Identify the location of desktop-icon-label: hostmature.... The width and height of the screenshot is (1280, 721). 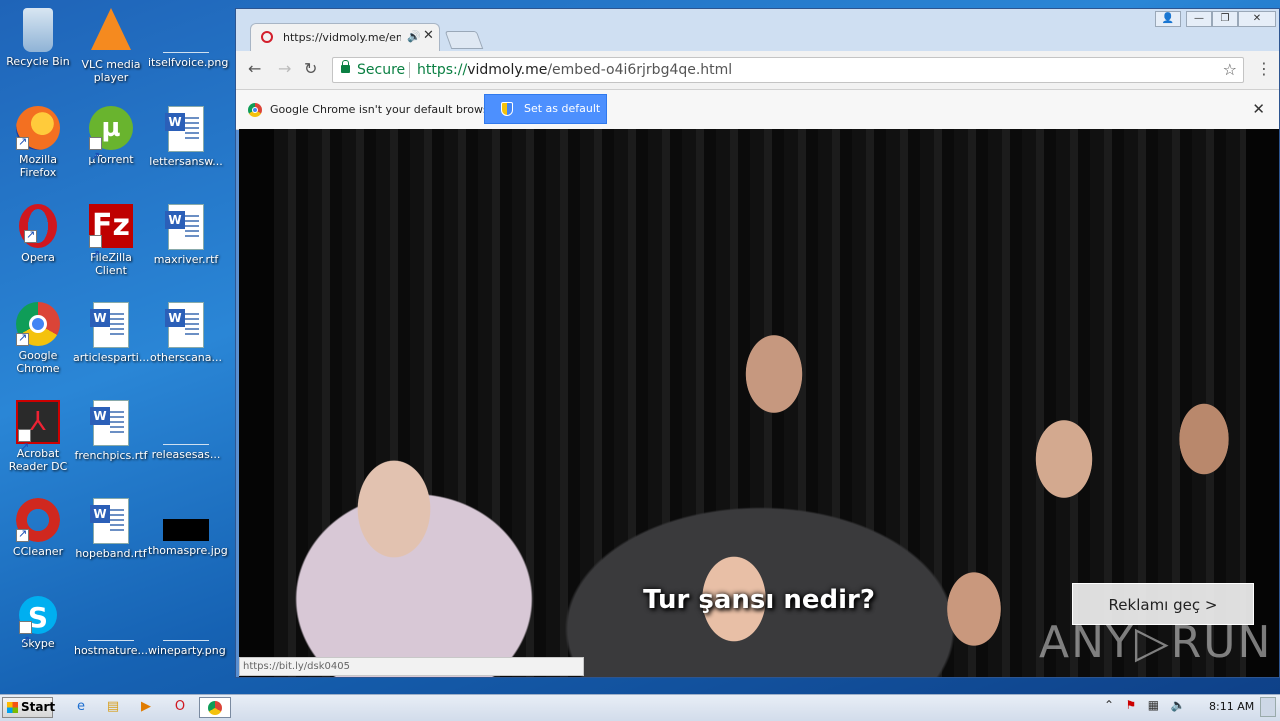
(111, 650).